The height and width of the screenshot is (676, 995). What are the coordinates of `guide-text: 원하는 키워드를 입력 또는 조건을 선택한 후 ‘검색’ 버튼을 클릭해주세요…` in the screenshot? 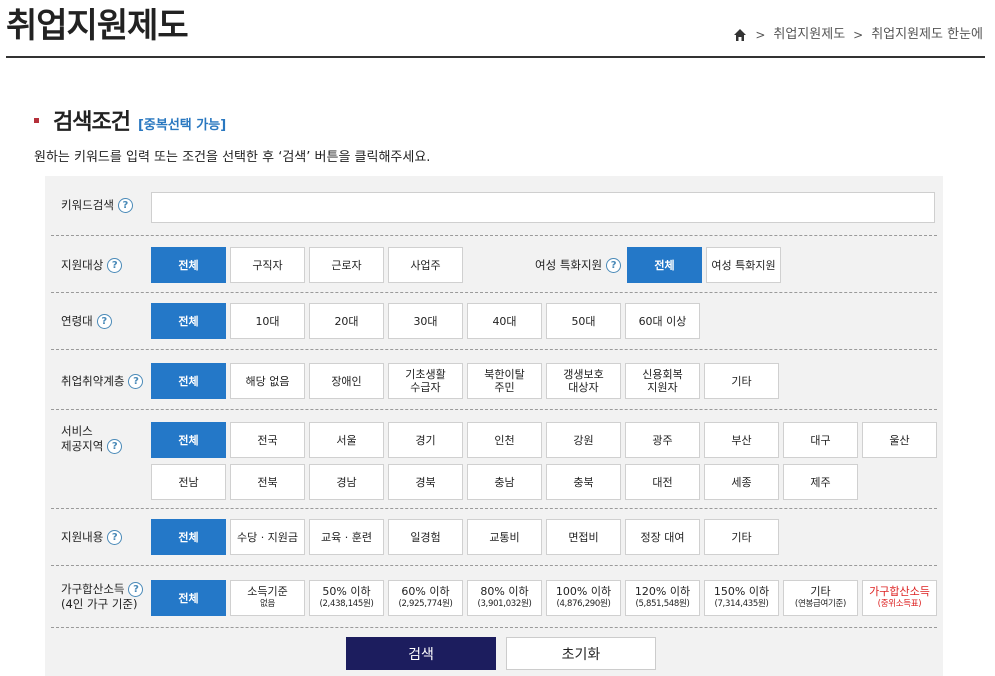 It's located at (232, 157).